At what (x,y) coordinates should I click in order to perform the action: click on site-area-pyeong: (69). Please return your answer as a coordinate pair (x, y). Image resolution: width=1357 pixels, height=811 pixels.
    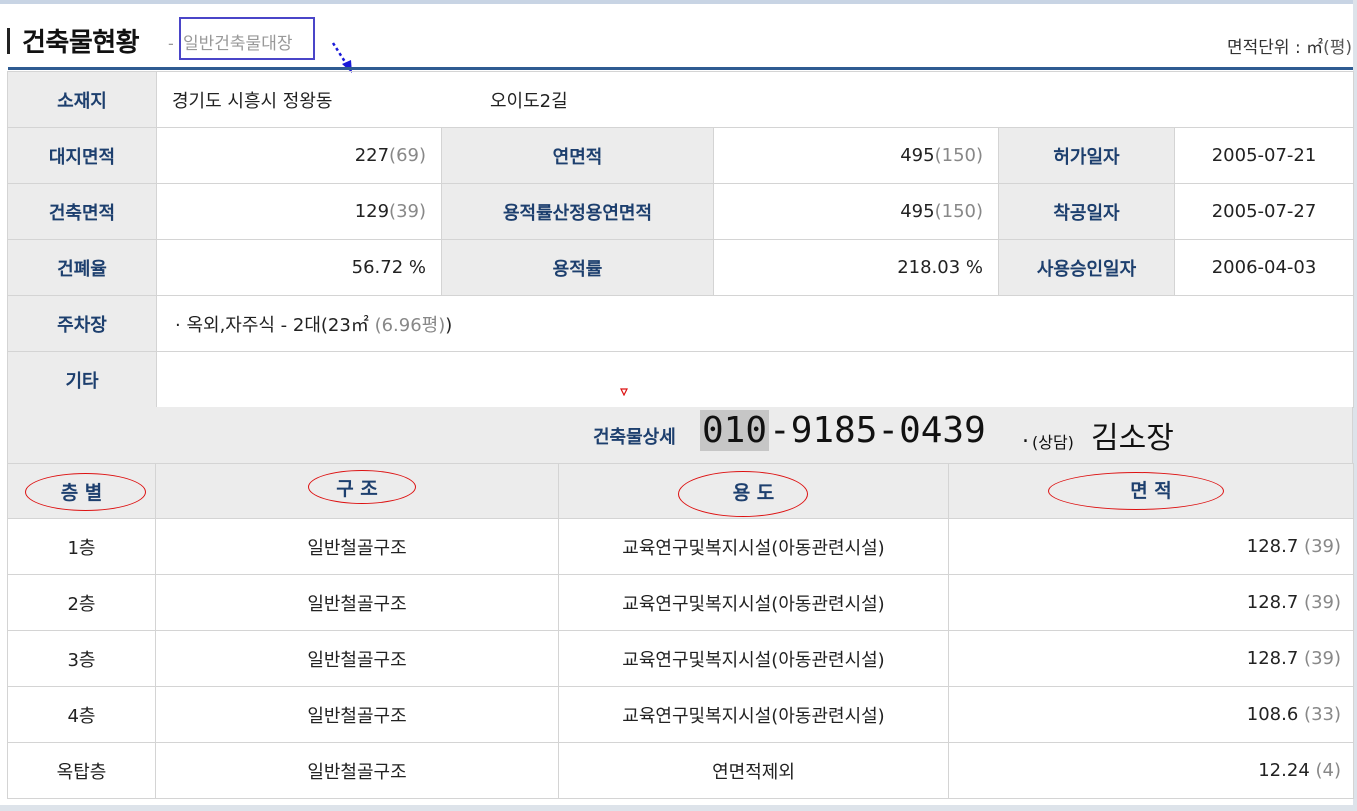
    Looking at the image, I should click on (407, 155).